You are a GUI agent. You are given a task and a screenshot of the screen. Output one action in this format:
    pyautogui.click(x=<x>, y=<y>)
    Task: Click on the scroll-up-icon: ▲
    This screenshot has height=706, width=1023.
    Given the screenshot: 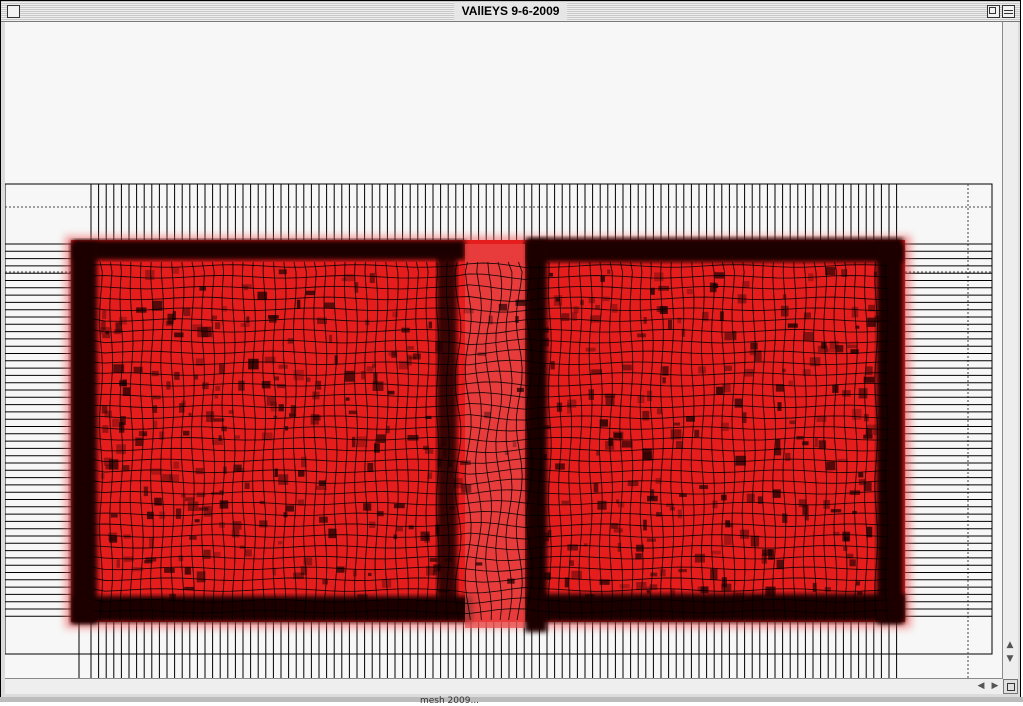 What is the action you would take?
    pyautogui.click(x=1010, y=645)
    